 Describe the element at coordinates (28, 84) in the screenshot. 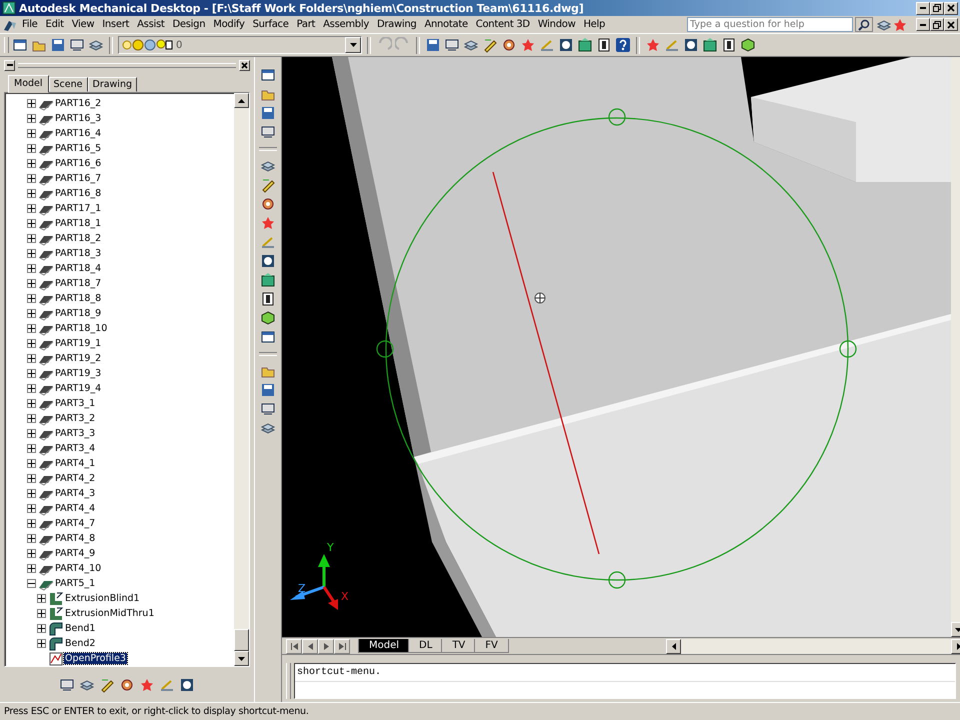

I see `browser-tab: Model` at that location.